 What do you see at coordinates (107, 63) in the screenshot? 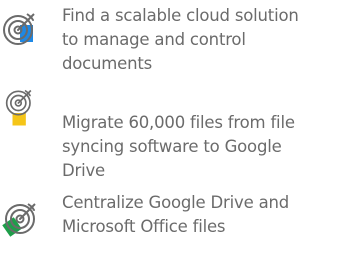
I see `goal-text-line: documents` at bounding box center [107, 63].